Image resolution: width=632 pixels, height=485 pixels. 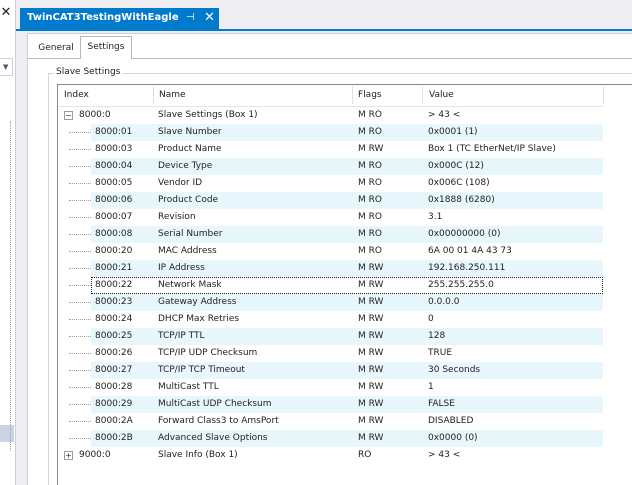 I want to click on cell-index: 8000:27, so click(x=114, y=370).